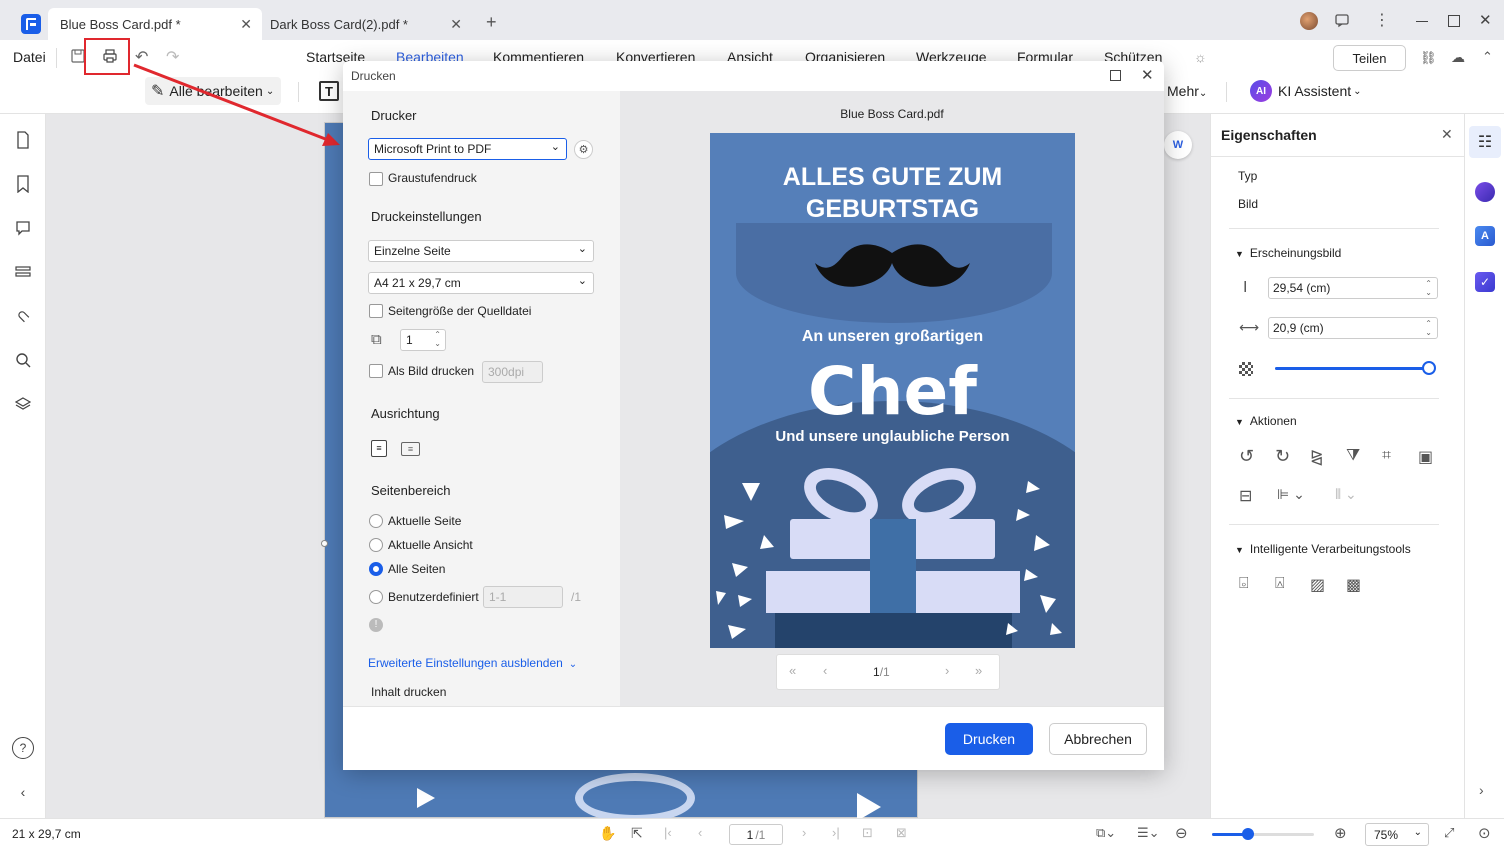 Image resolution: width=1504 pixels, height=850 pixels. What do you see at coordinates (1355, 368) in the screenshot?
I see `opacity-slider` at bounding box center [1355, 368].